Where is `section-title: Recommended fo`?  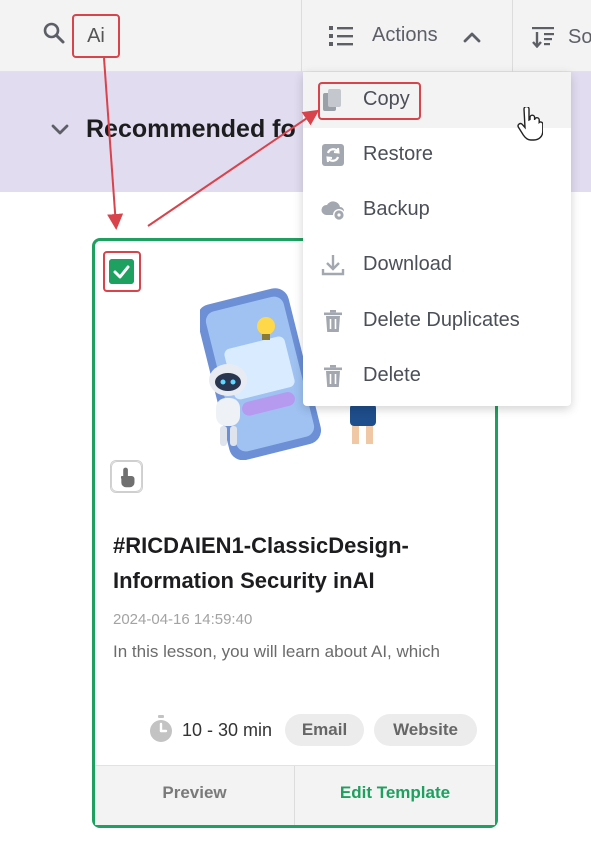
section-title: Recommended fo is located at coordinates (191, 129).